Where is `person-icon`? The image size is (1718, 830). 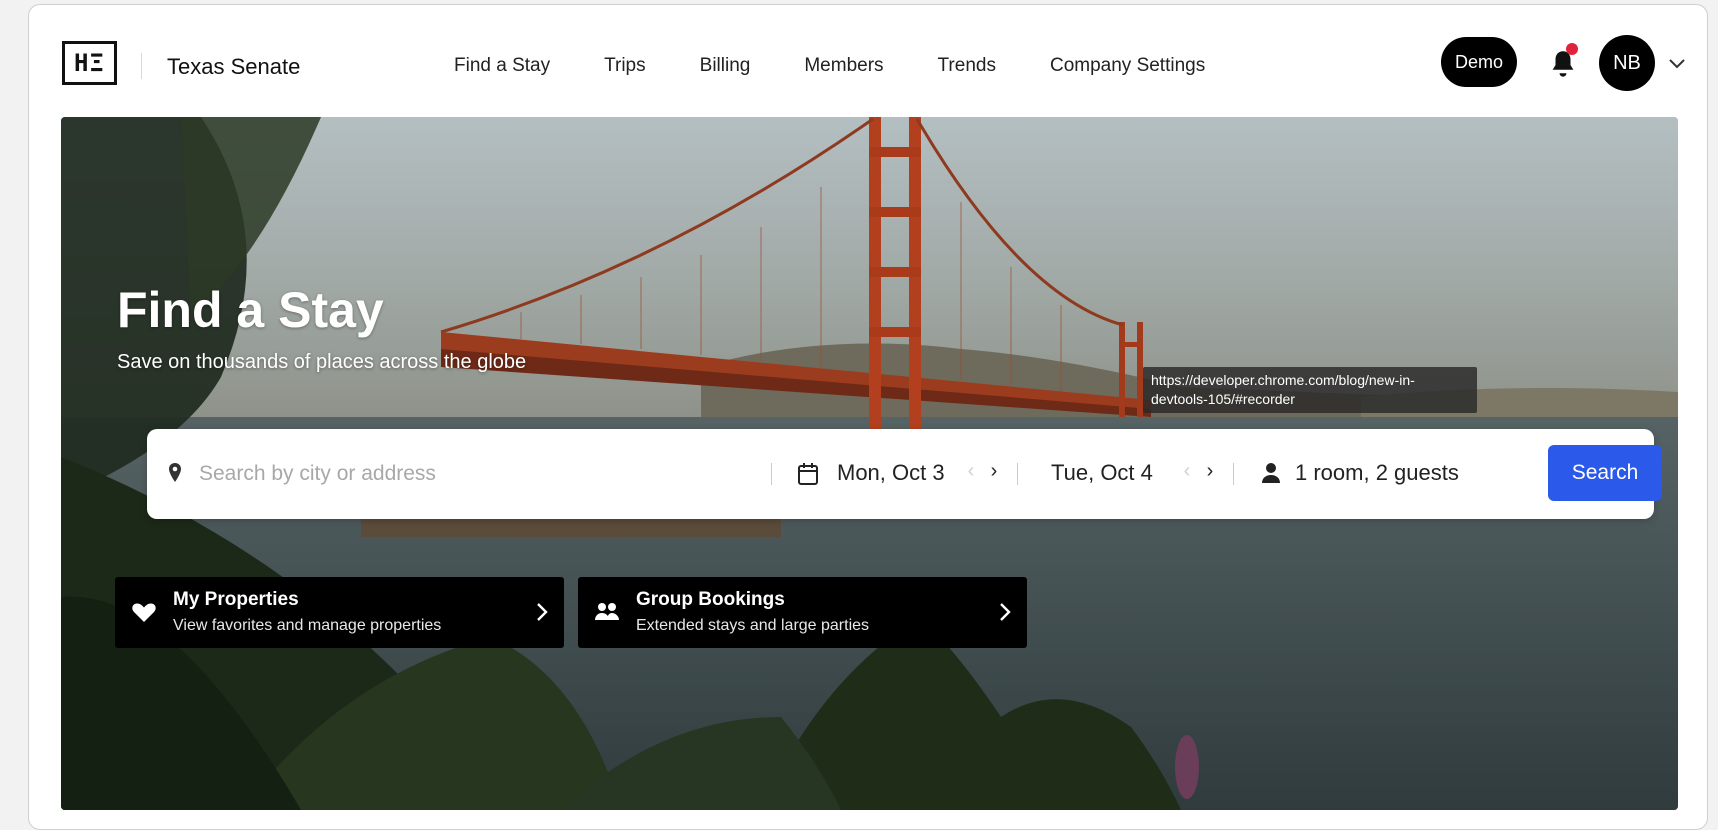
person-icon is located at coordinates (1271, 473).